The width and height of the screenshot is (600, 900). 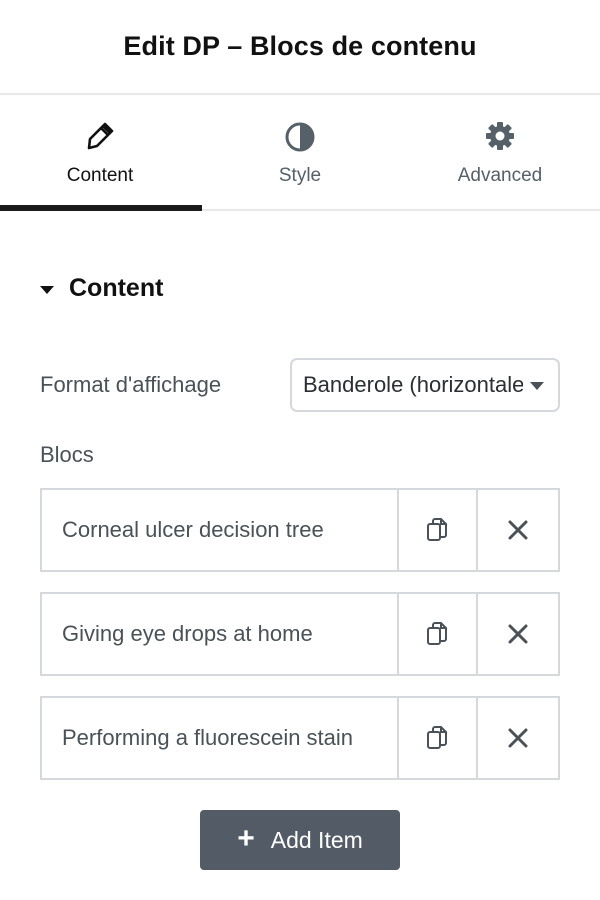 I want to click on plus-icon: +, so click(x=246, y=838).